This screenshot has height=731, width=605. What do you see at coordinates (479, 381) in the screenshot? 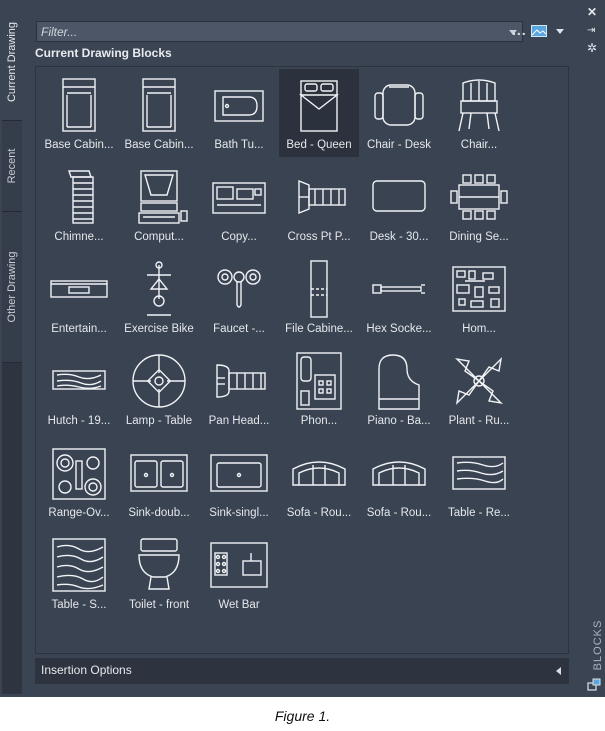
I see `plant-icon` at bounding box center [479, 381].